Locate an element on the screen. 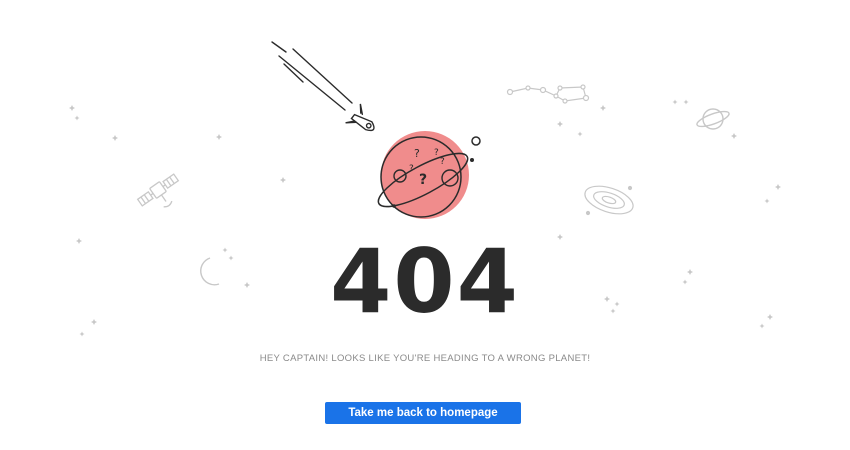 This screenshot has height=450, width=850. constellation-icon is located at coordinates (548, 94).